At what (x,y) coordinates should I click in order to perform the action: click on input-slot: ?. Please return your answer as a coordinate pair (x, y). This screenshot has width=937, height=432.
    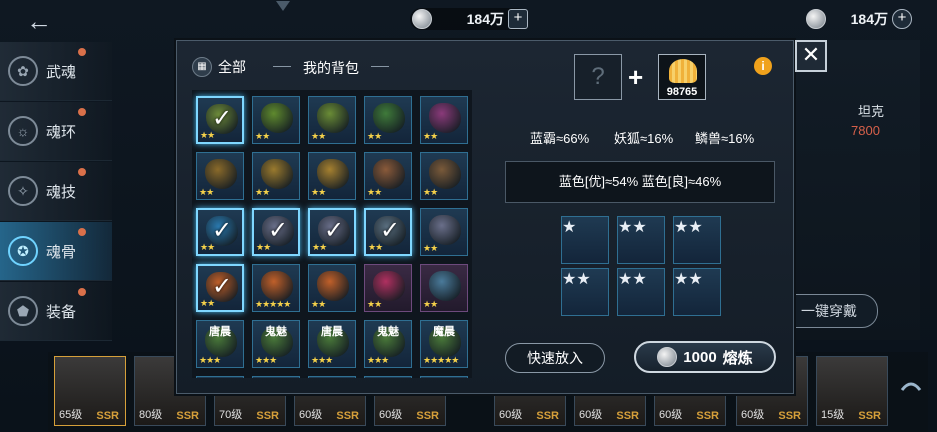
    Looking at the image, I should click on (598, 77).